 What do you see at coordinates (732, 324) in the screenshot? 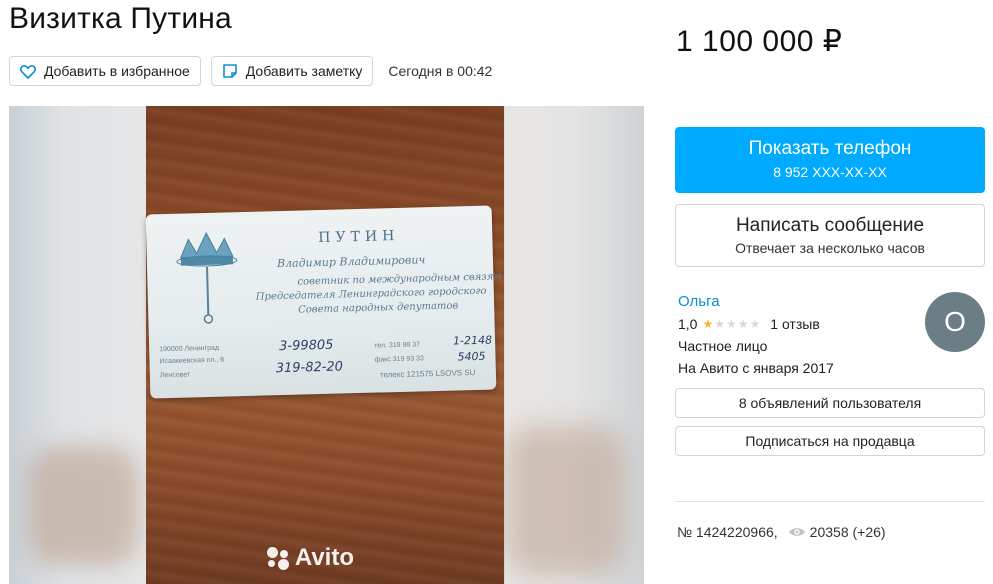
I see `rating-stars-icon: ★★★★★` at bounding box center [732, 324].